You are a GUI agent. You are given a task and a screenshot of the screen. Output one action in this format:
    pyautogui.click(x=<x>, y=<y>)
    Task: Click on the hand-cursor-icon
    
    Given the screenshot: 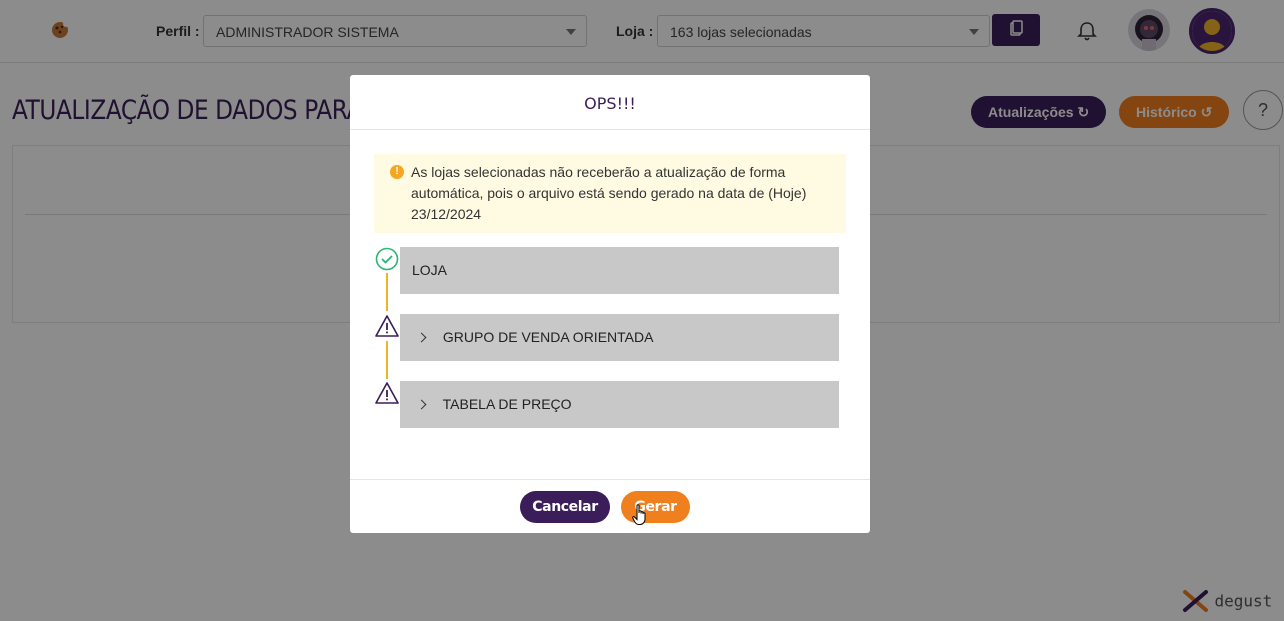 What is the action you would take?
    pyautogui.click(x=639, y=514)
    